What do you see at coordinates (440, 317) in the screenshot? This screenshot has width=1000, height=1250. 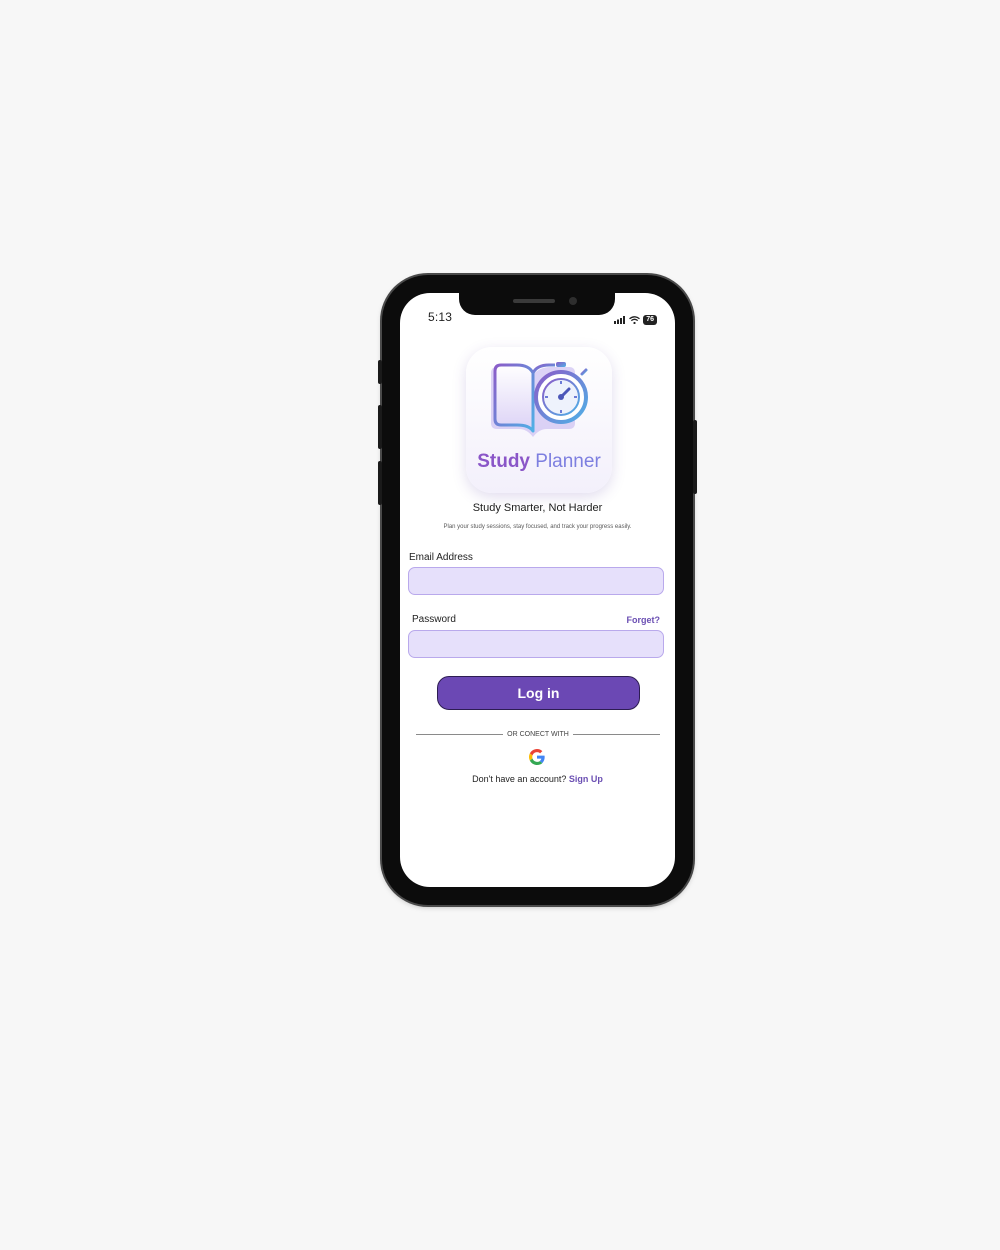 I see `status-time: 5:13` at bounding box center [440, 317].